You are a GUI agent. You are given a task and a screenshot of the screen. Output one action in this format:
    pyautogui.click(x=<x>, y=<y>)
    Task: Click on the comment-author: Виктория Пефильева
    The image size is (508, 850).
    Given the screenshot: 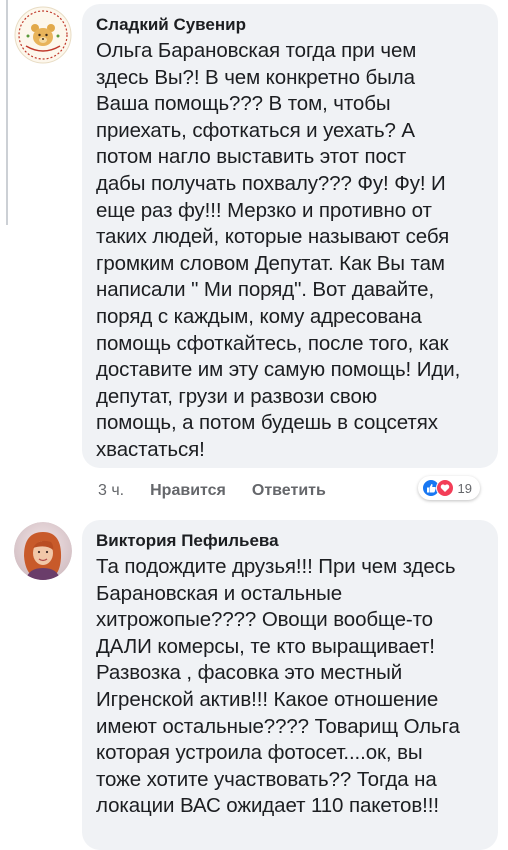 What is the action you would take?
    pyautogui.click(x=290, y=541)
    